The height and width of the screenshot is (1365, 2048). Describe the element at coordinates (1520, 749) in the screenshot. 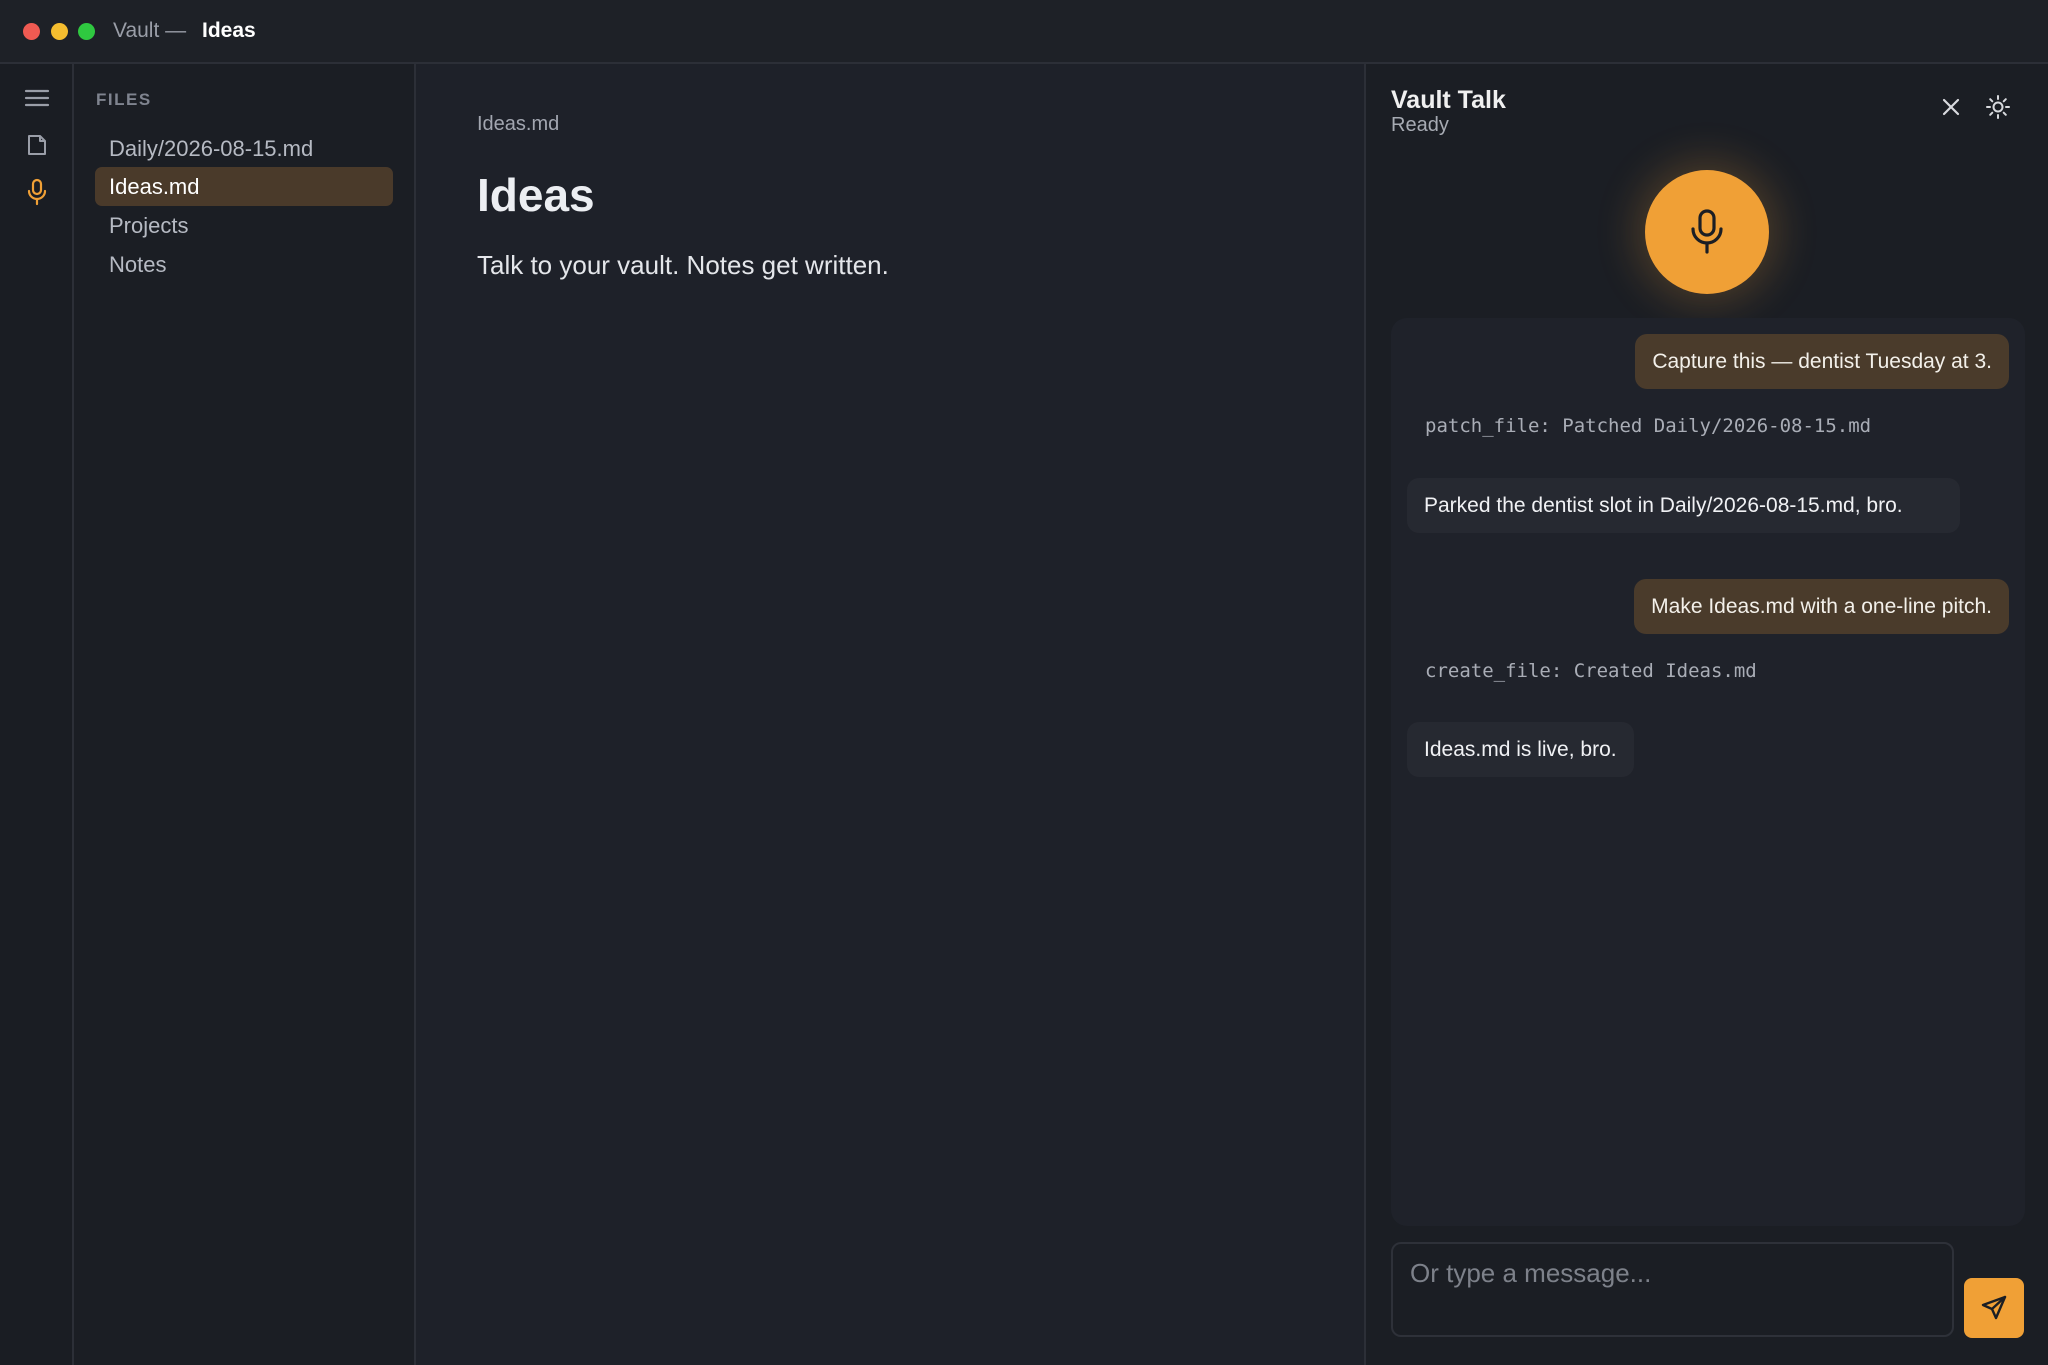

I see `assistant-message: Ideas.md is live, bro.` at that location.